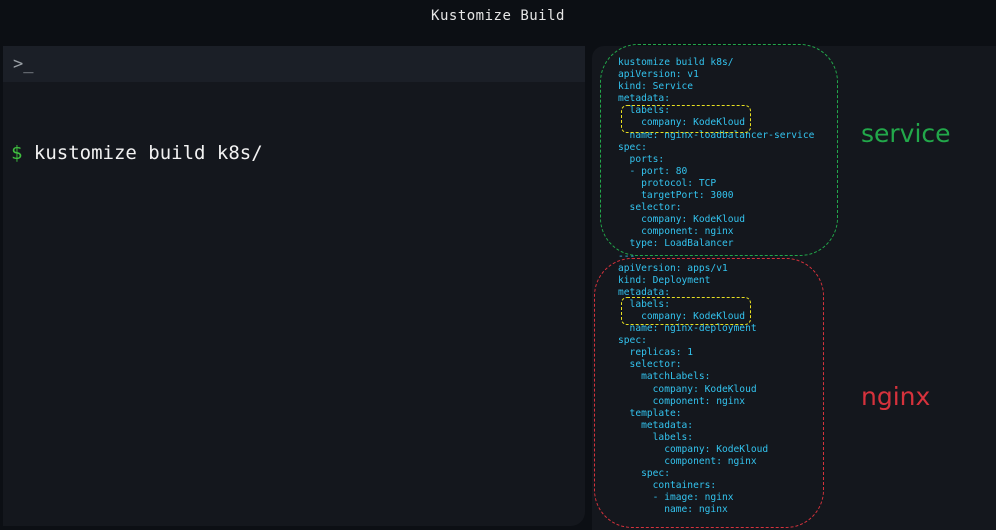 The width and height of the screenshot is (996, 530). Describe the element at coordinates (719, 150) in the screenshot. I see `service-group-outline` at that location.